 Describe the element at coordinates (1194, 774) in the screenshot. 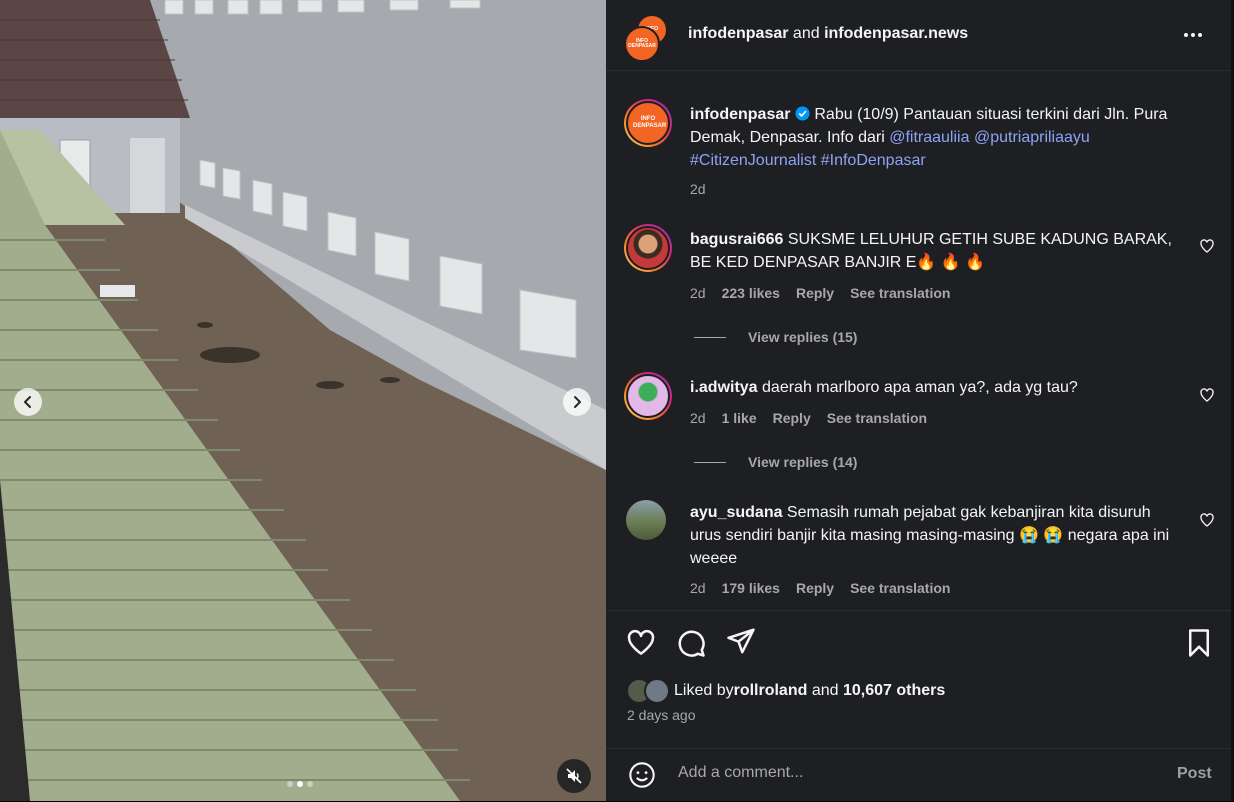

I see `post-comment-button: Post` at that location.